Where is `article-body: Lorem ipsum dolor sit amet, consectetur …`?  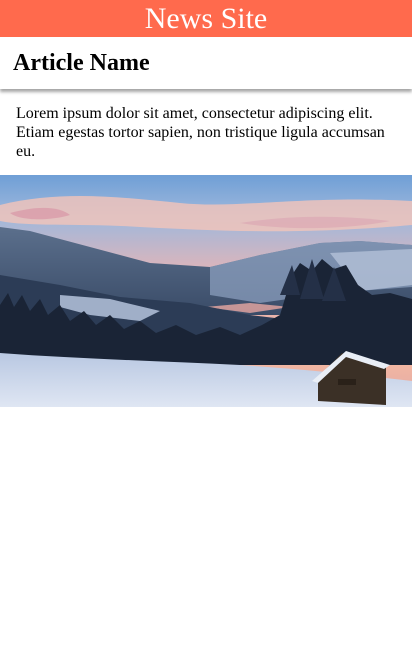
article-body: Lorem ipsum dolor sit amet, consectetur … is located at coordinates (200, 132).